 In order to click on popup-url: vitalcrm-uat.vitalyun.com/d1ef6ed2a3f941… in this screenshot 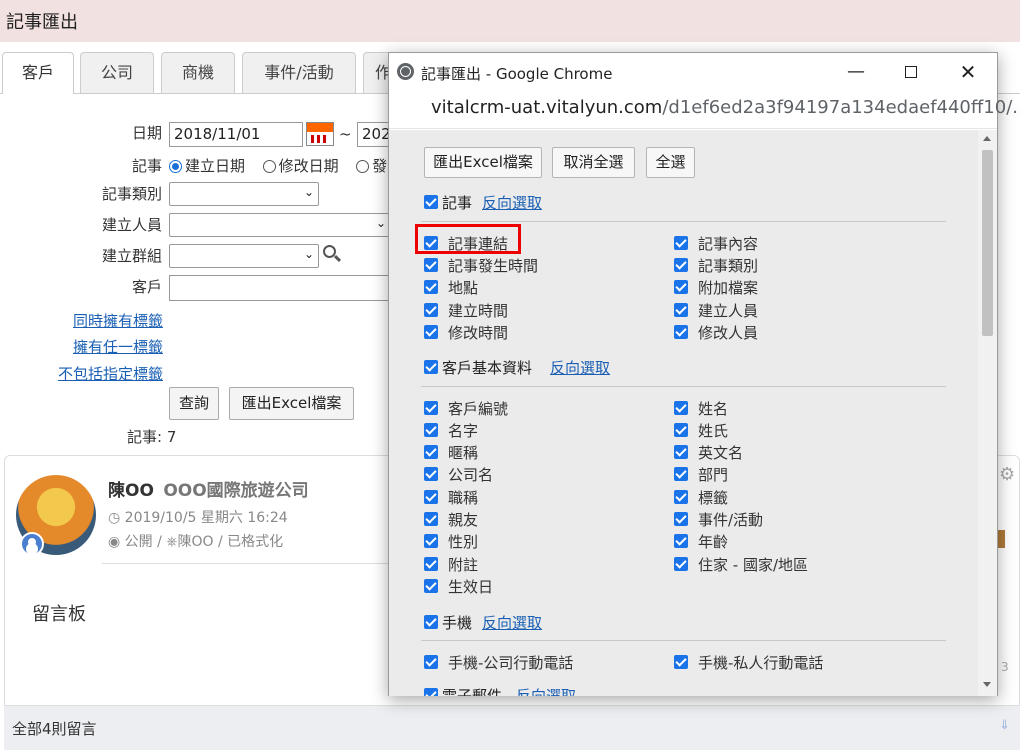, I will do `click(725, 107)`.